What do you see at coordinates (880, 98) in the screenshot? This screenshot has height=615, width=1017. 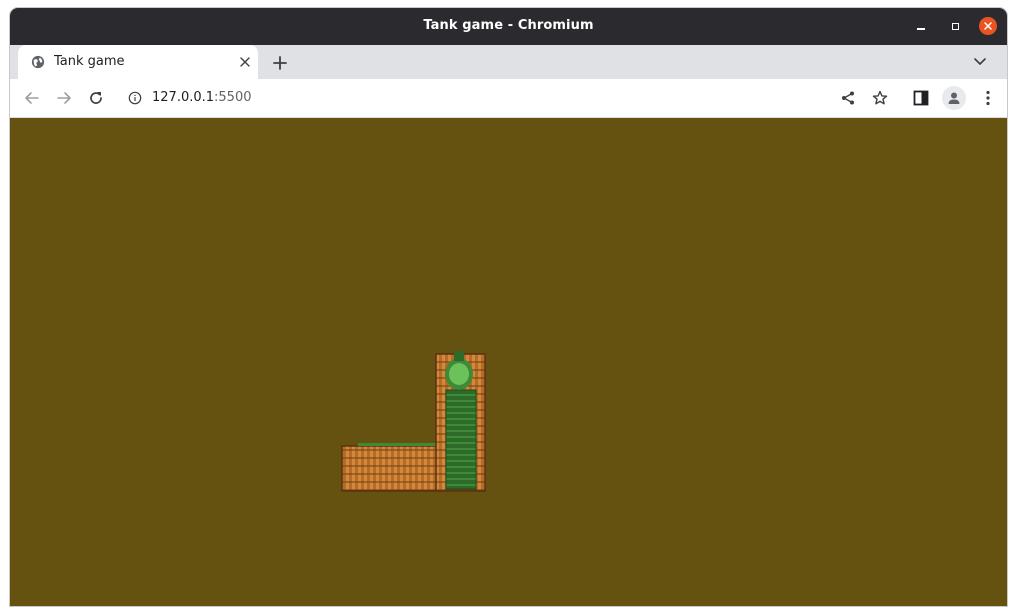 I see `bookmark-star-icon` at bounding box center [880, 98].